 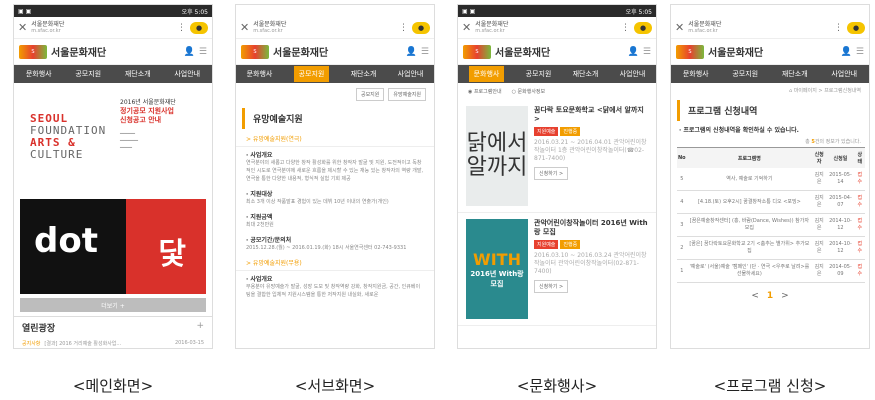 What do you see at coordinates (570, 244) in the screenshot?
I see `event-status-badge: 진행중` at bounding box center [570, 244].